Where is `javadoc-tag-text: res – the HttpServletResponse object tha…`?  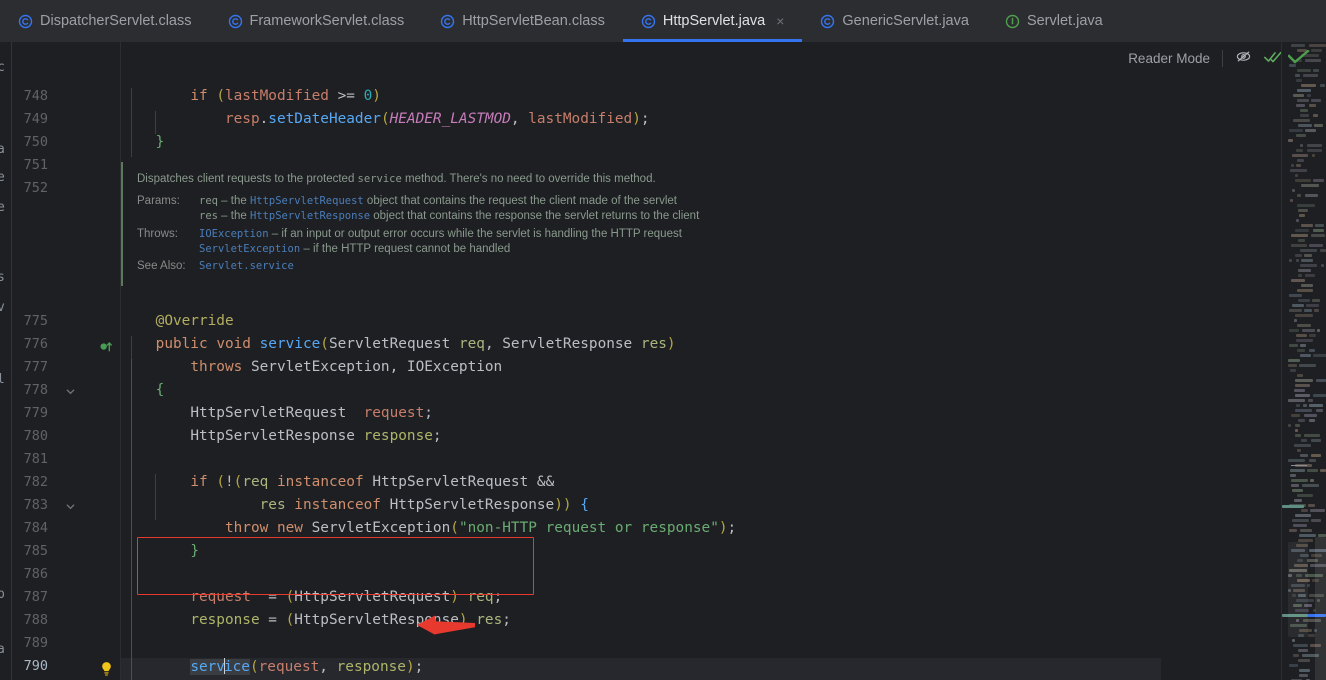 javadoc-tag-text: res – the HttpServletResponse object tha… is located at coordinates (449, 216).